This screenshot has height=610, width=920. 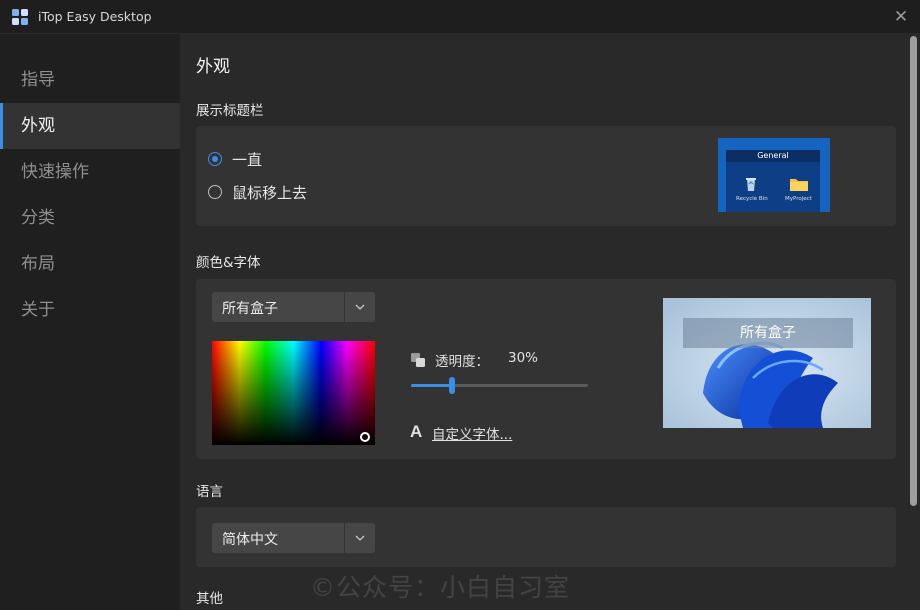 What do you see at coordinates (431, 385) in the screenshot?
I see `slider-fill` at bounding box center [431, 385].